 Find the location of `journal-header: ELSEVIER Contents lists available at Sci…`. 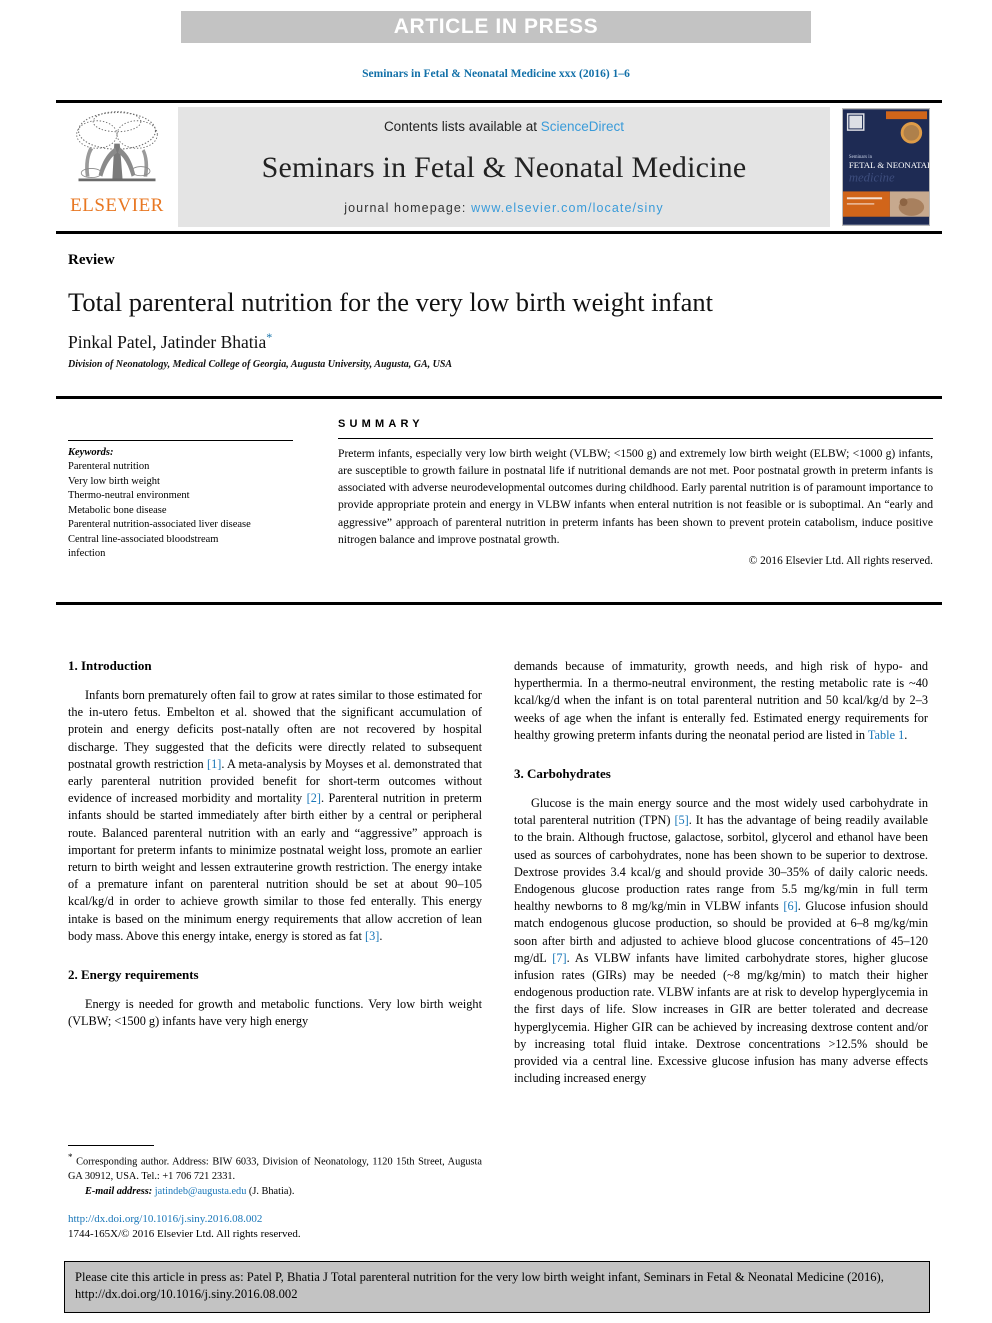

journal-header: ELSEVIER Contents lists available at Sci… is located at coordinates (499, 167).